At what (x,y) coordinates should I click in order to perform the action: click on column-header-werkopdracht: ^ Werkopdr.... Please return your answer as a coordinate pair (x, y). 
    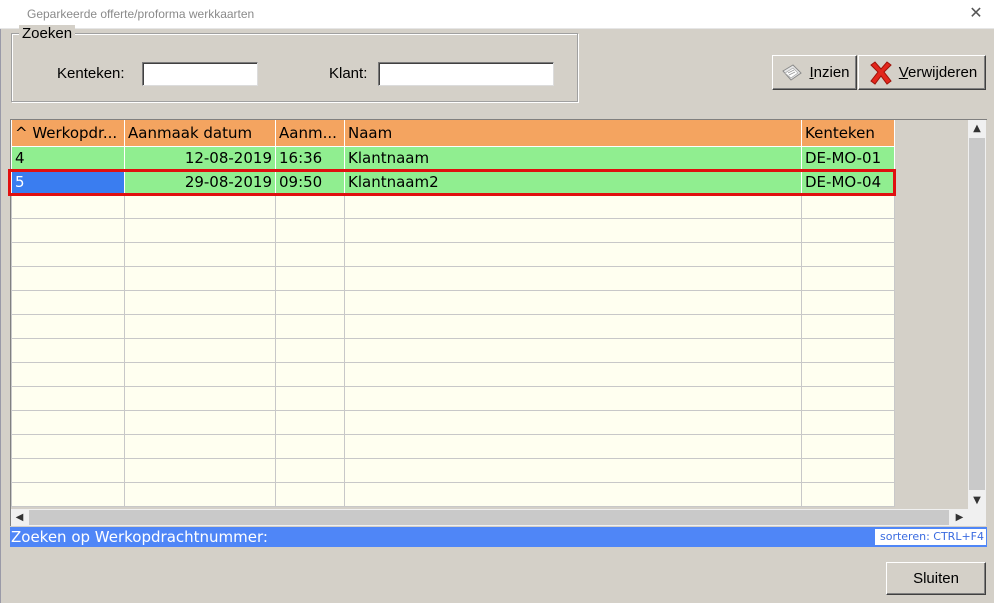
    Looking at the image, I should click on (68, 133).